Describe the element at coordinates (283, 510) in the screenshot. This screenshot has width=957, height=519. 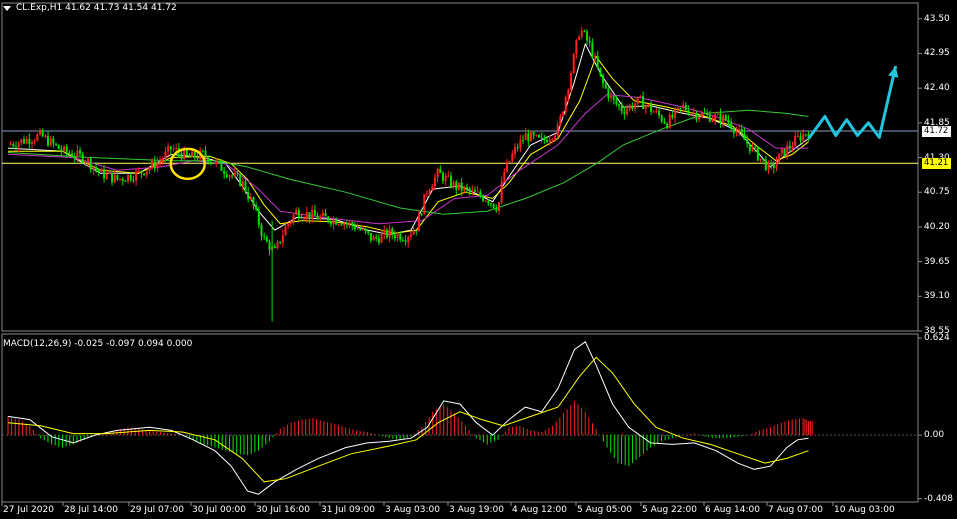
I see `time-tick-label: 30 Jul 16:00` at that location.